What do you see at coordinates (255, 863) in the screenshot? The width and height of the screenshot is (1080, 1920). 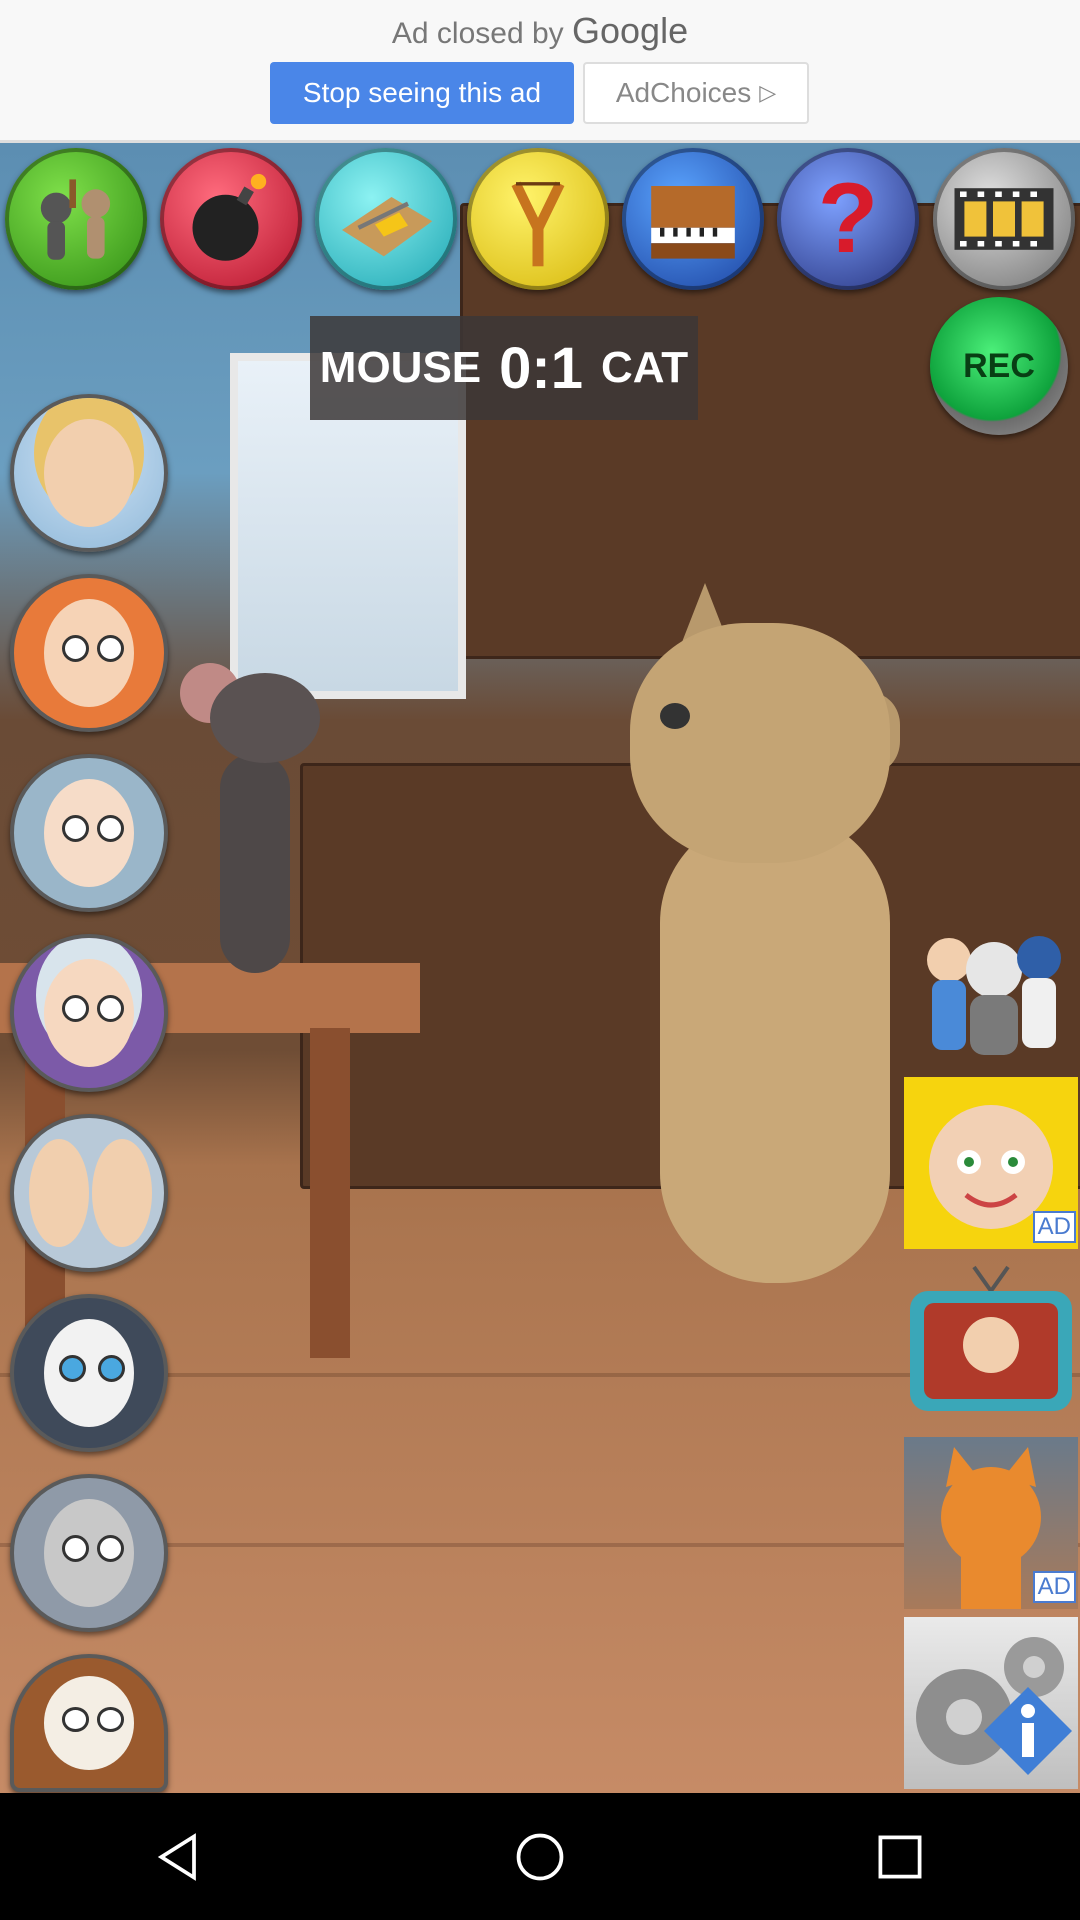 I see `mouse-body` at bounding box center [255, 863].